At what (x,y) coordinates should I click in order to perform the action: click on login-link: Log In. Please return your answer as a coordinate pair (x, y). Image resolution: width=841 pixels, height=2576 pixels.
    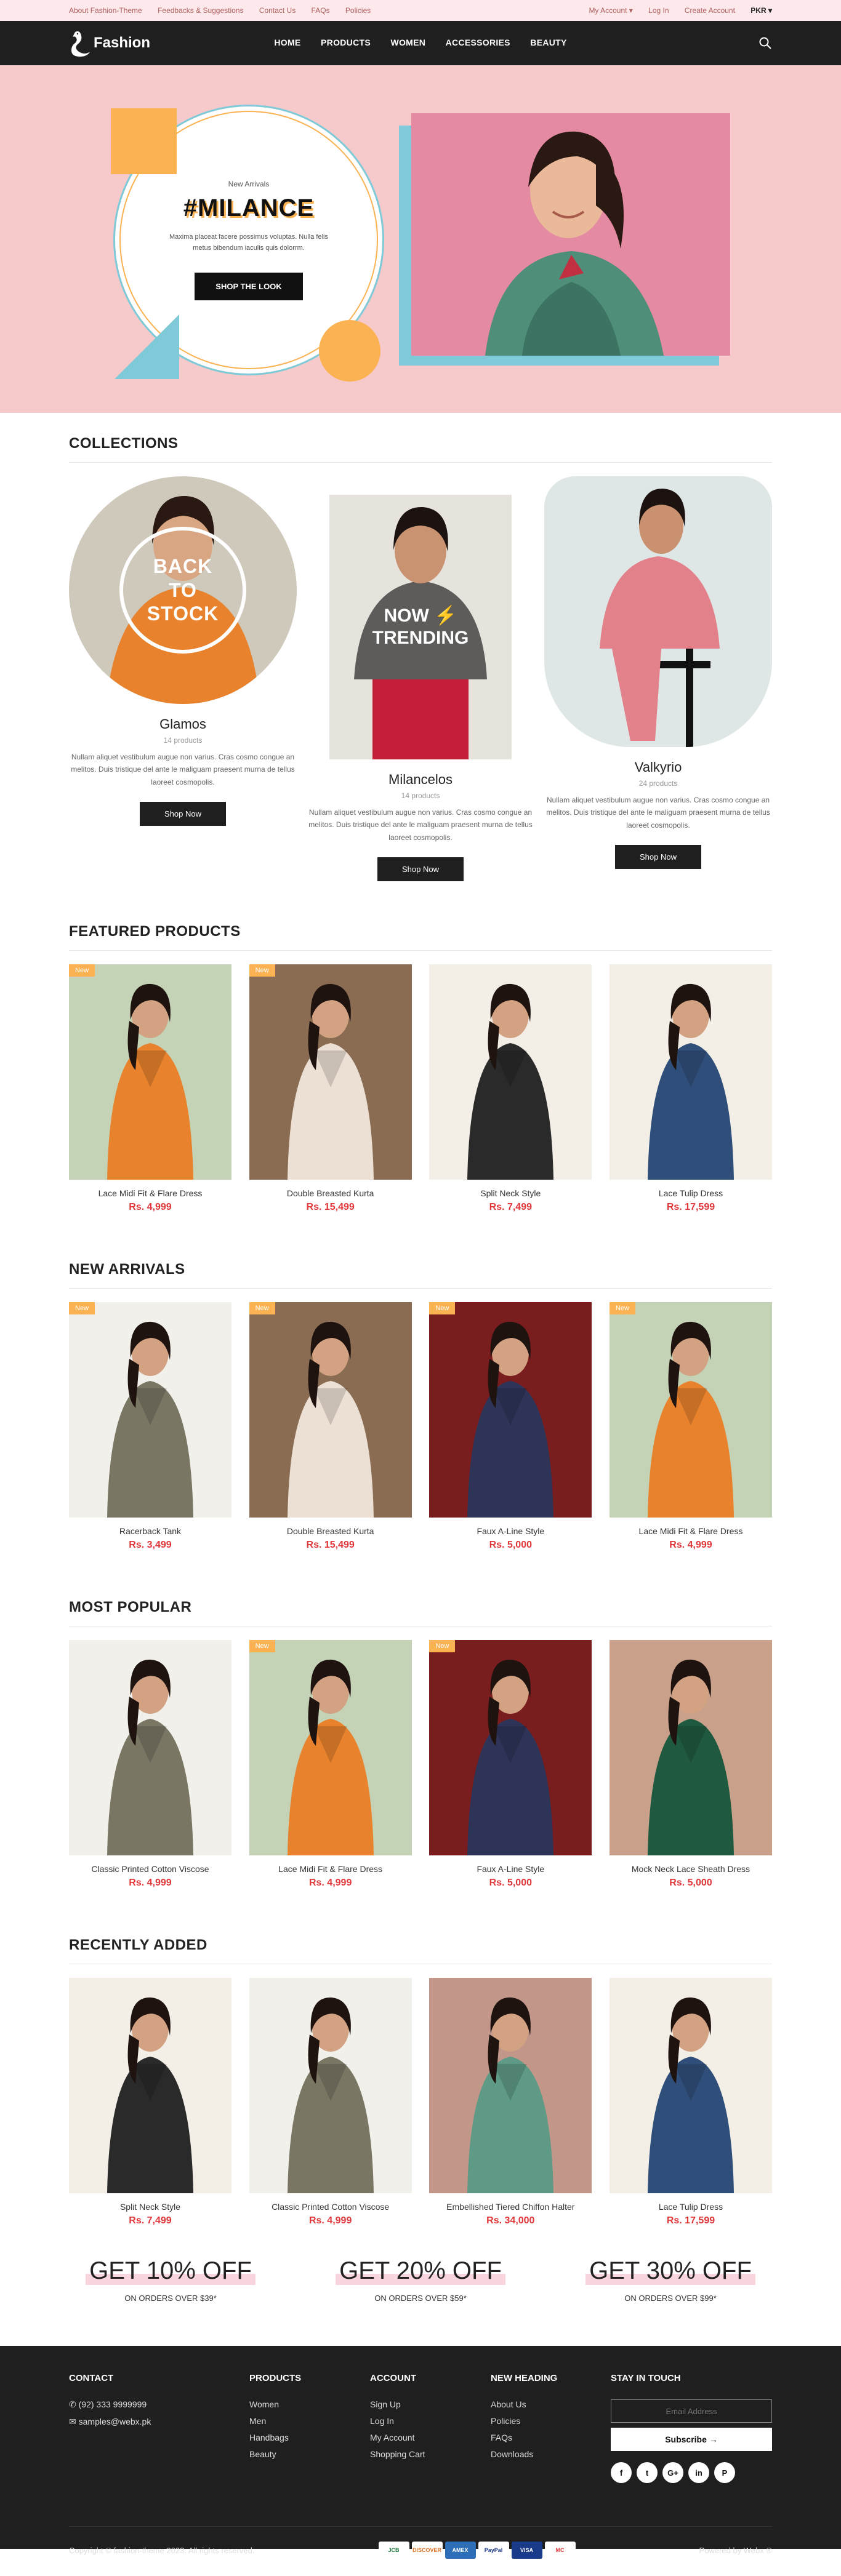
    Looking at the image, I should click on (658, 10).